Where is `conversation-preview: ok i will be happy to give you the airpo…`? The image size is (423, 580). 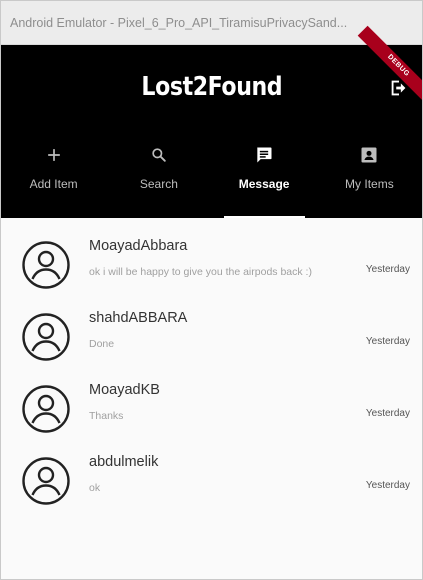
conversation-preview: ok i will be happy to give you the airpo… is located at coordinates (200, 272).